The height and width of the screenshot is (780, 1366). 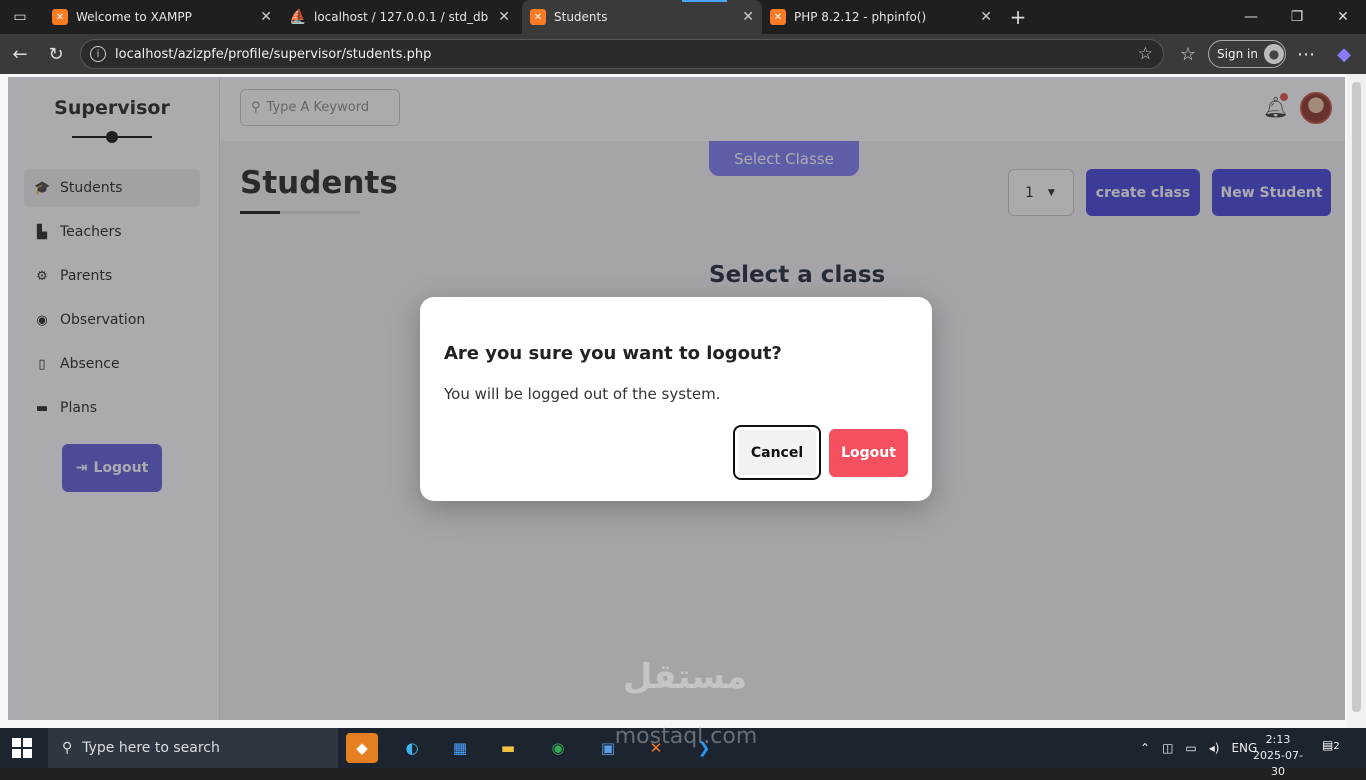 What do you see at coordinates (558, 748) in the screenshot?
I see `chrome-icon: ◉` at bounding box center [558, 748].